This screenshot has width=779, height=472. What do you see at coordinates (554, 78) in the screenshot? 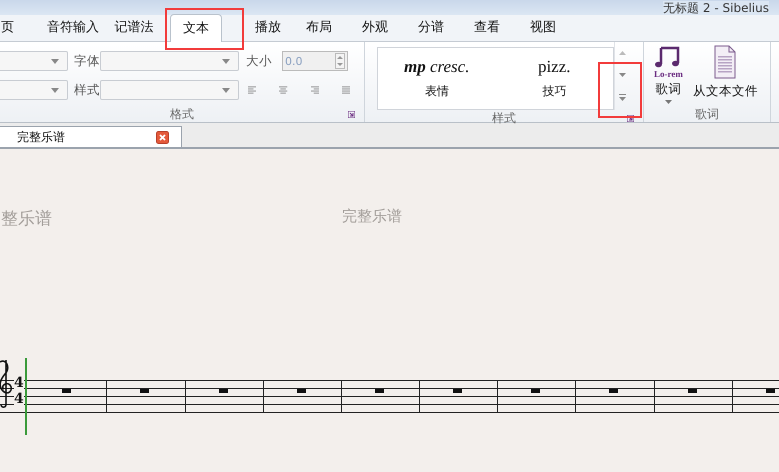
I see `gallery-item: pizz. 技巧` at bounding box center [554, 78].